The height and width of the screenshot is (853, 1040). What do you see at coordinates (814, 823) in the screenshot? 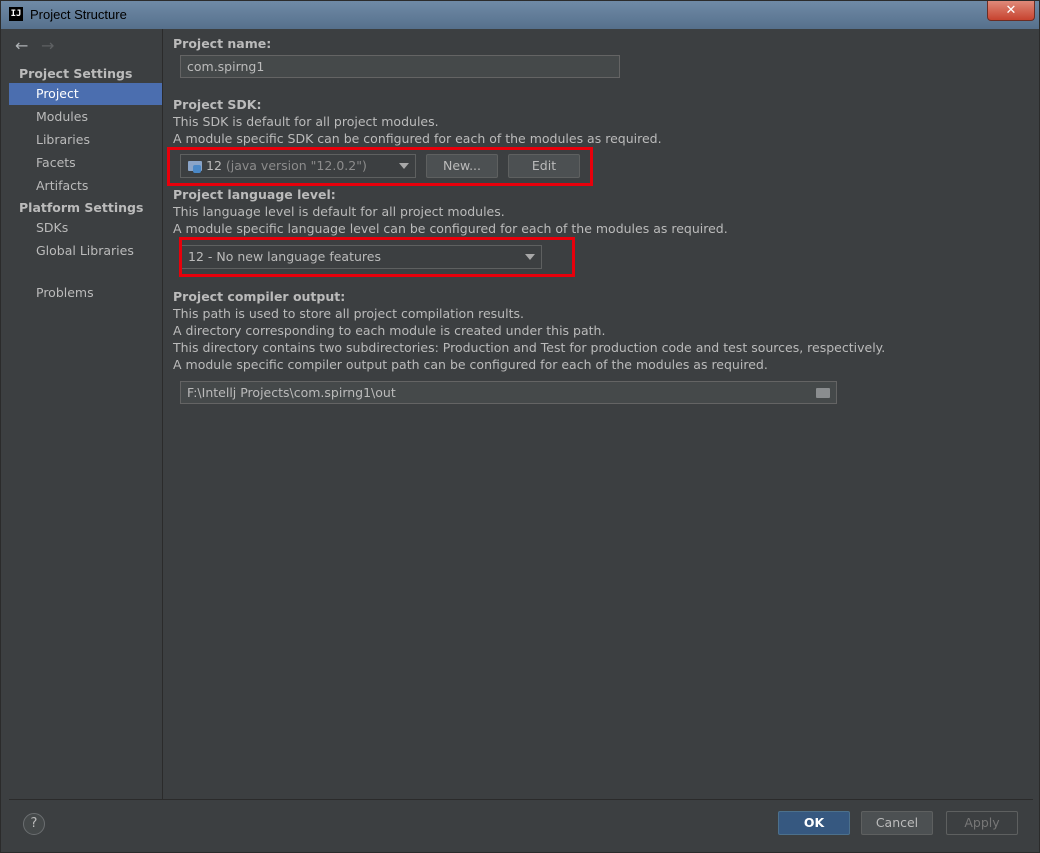
I see `ok-button: OK` at bounding box center [814, 823].